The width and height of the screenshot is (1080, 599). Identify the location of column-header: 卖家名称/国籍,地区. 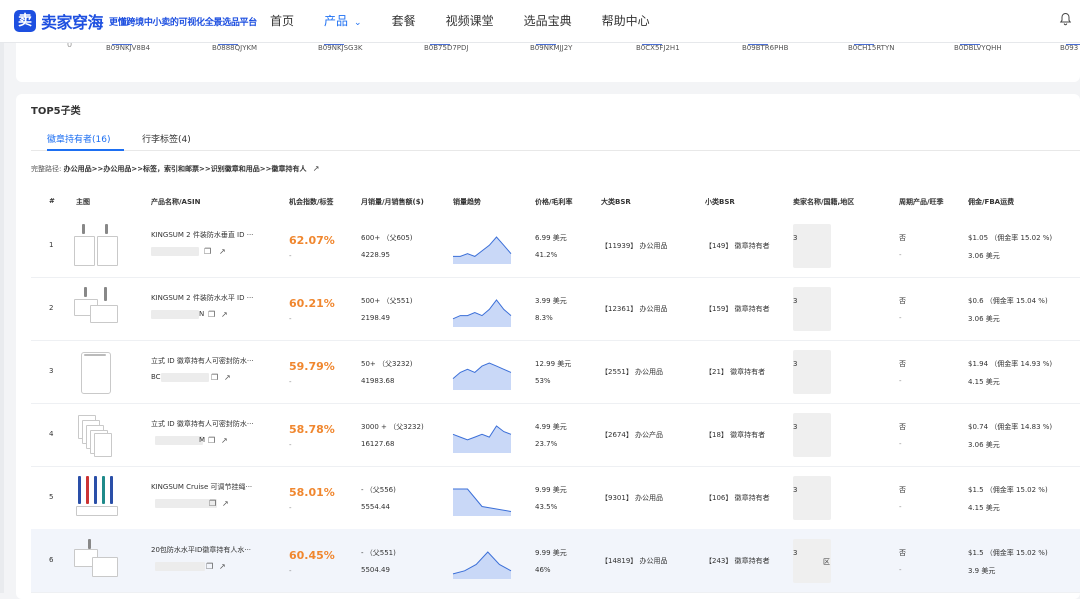
(824, 202).